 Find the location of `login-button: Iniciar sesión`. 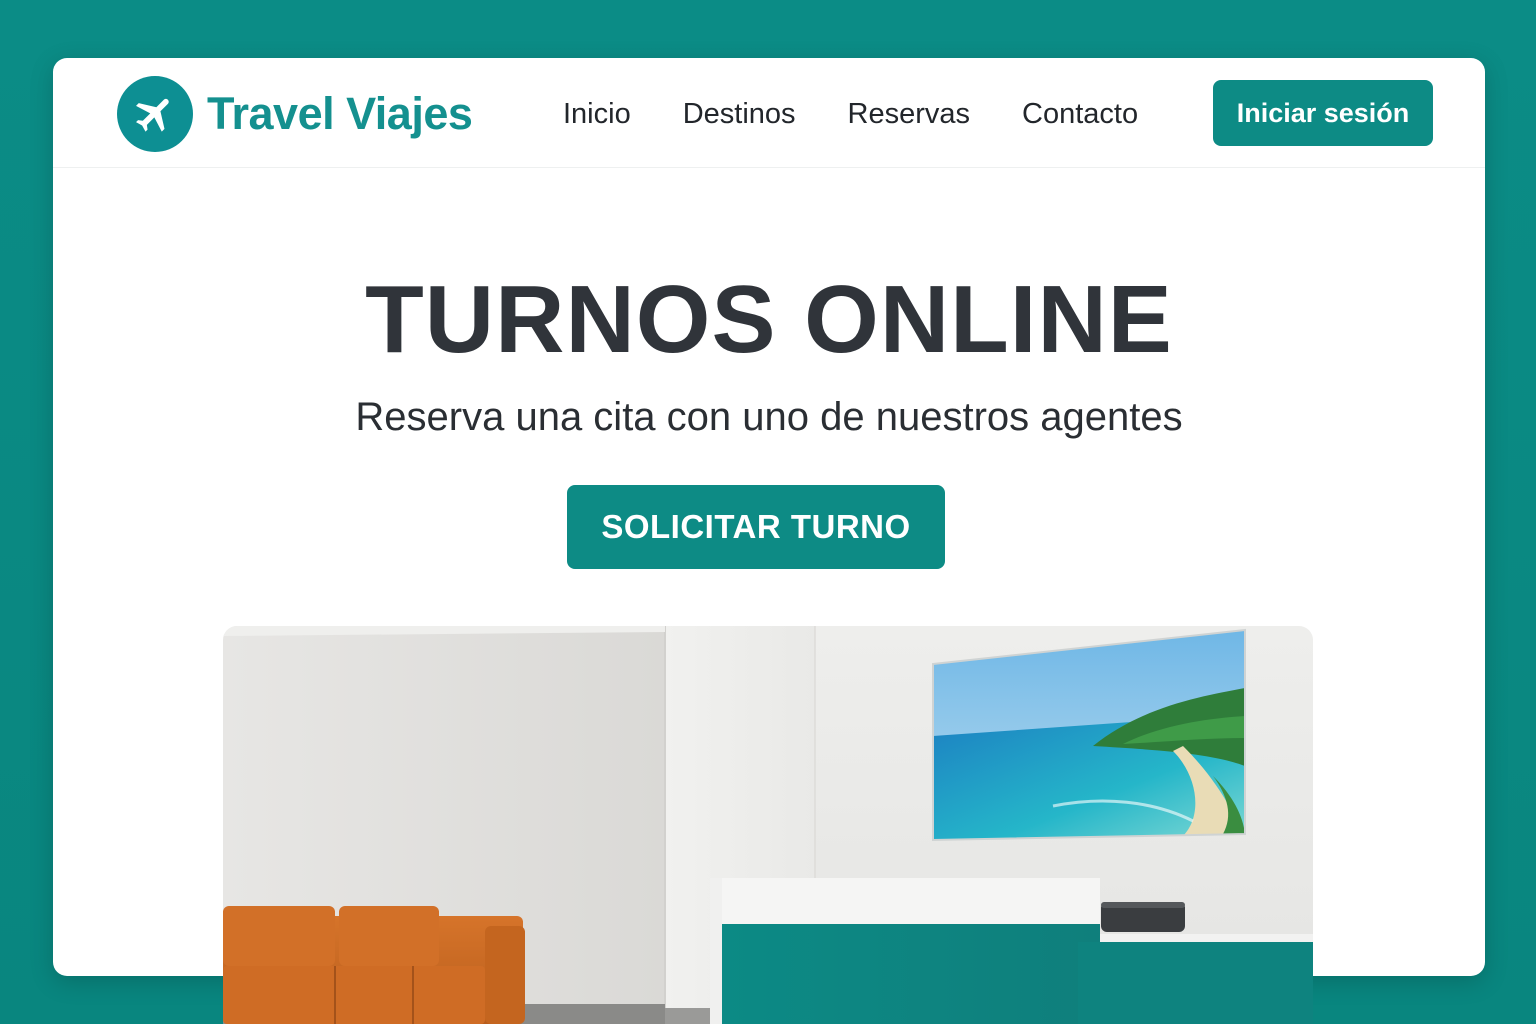

login-button: Iniciar sesión is located at coordinates (1323, 113).